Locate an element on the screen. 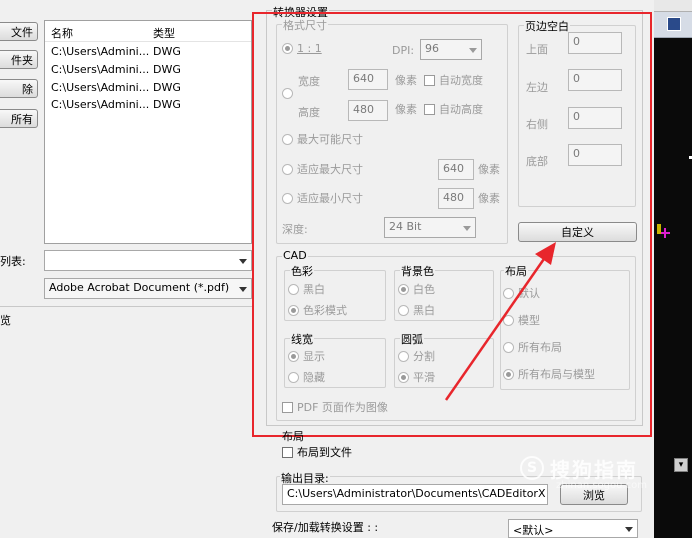  marker-dot-icon is located at coordinates (659, 229).